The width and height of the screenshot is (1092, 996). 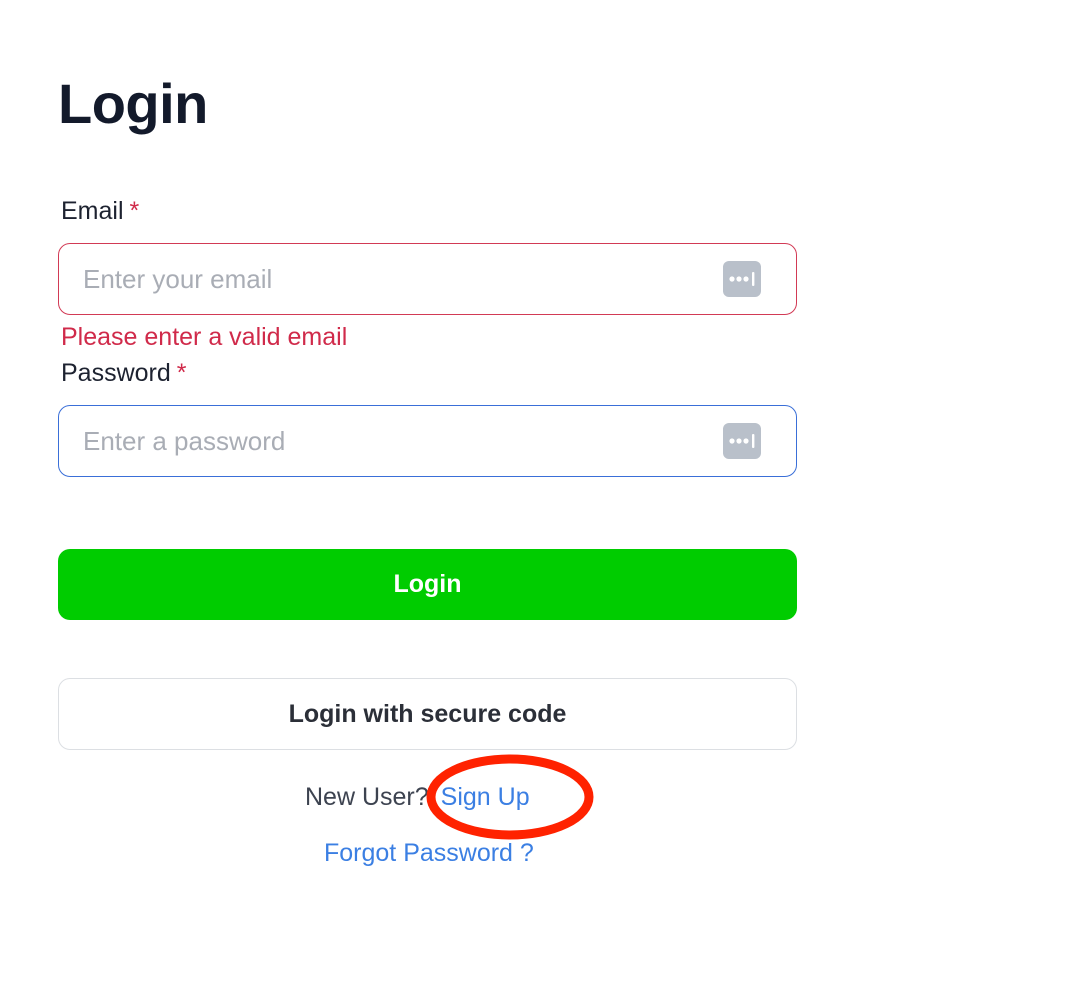 What do you see at coordinates (393, 441) in the screenshot?
I see `password-input` at bounding box center [393, 441].